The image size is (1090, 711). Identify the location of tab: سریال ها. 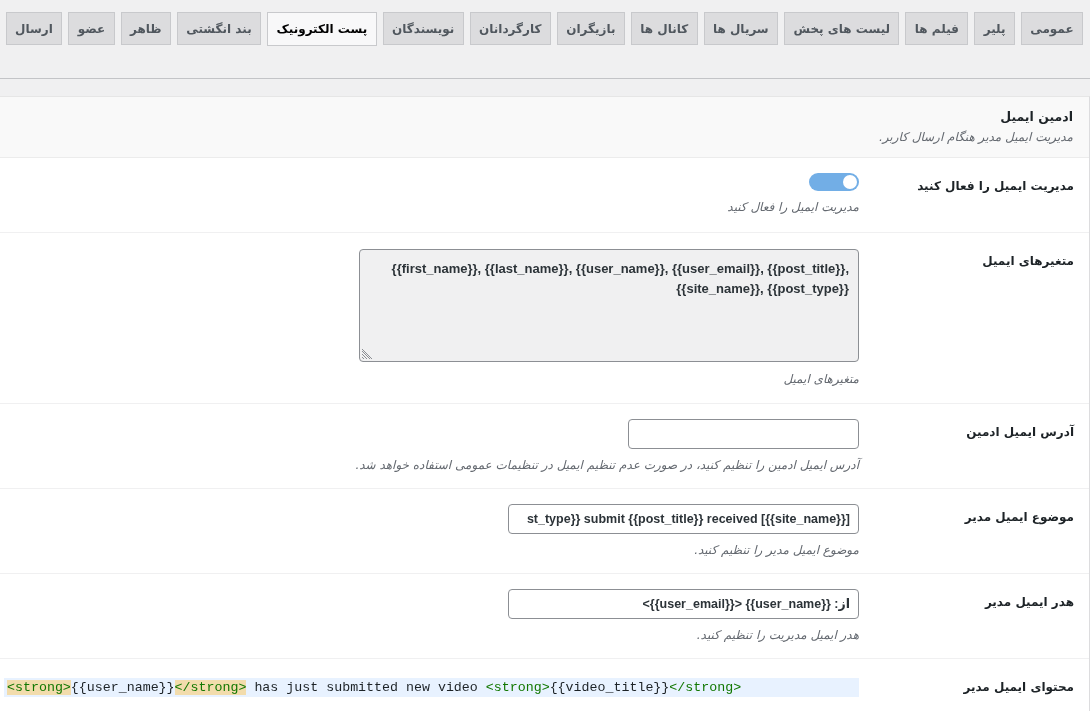
(741, 28).